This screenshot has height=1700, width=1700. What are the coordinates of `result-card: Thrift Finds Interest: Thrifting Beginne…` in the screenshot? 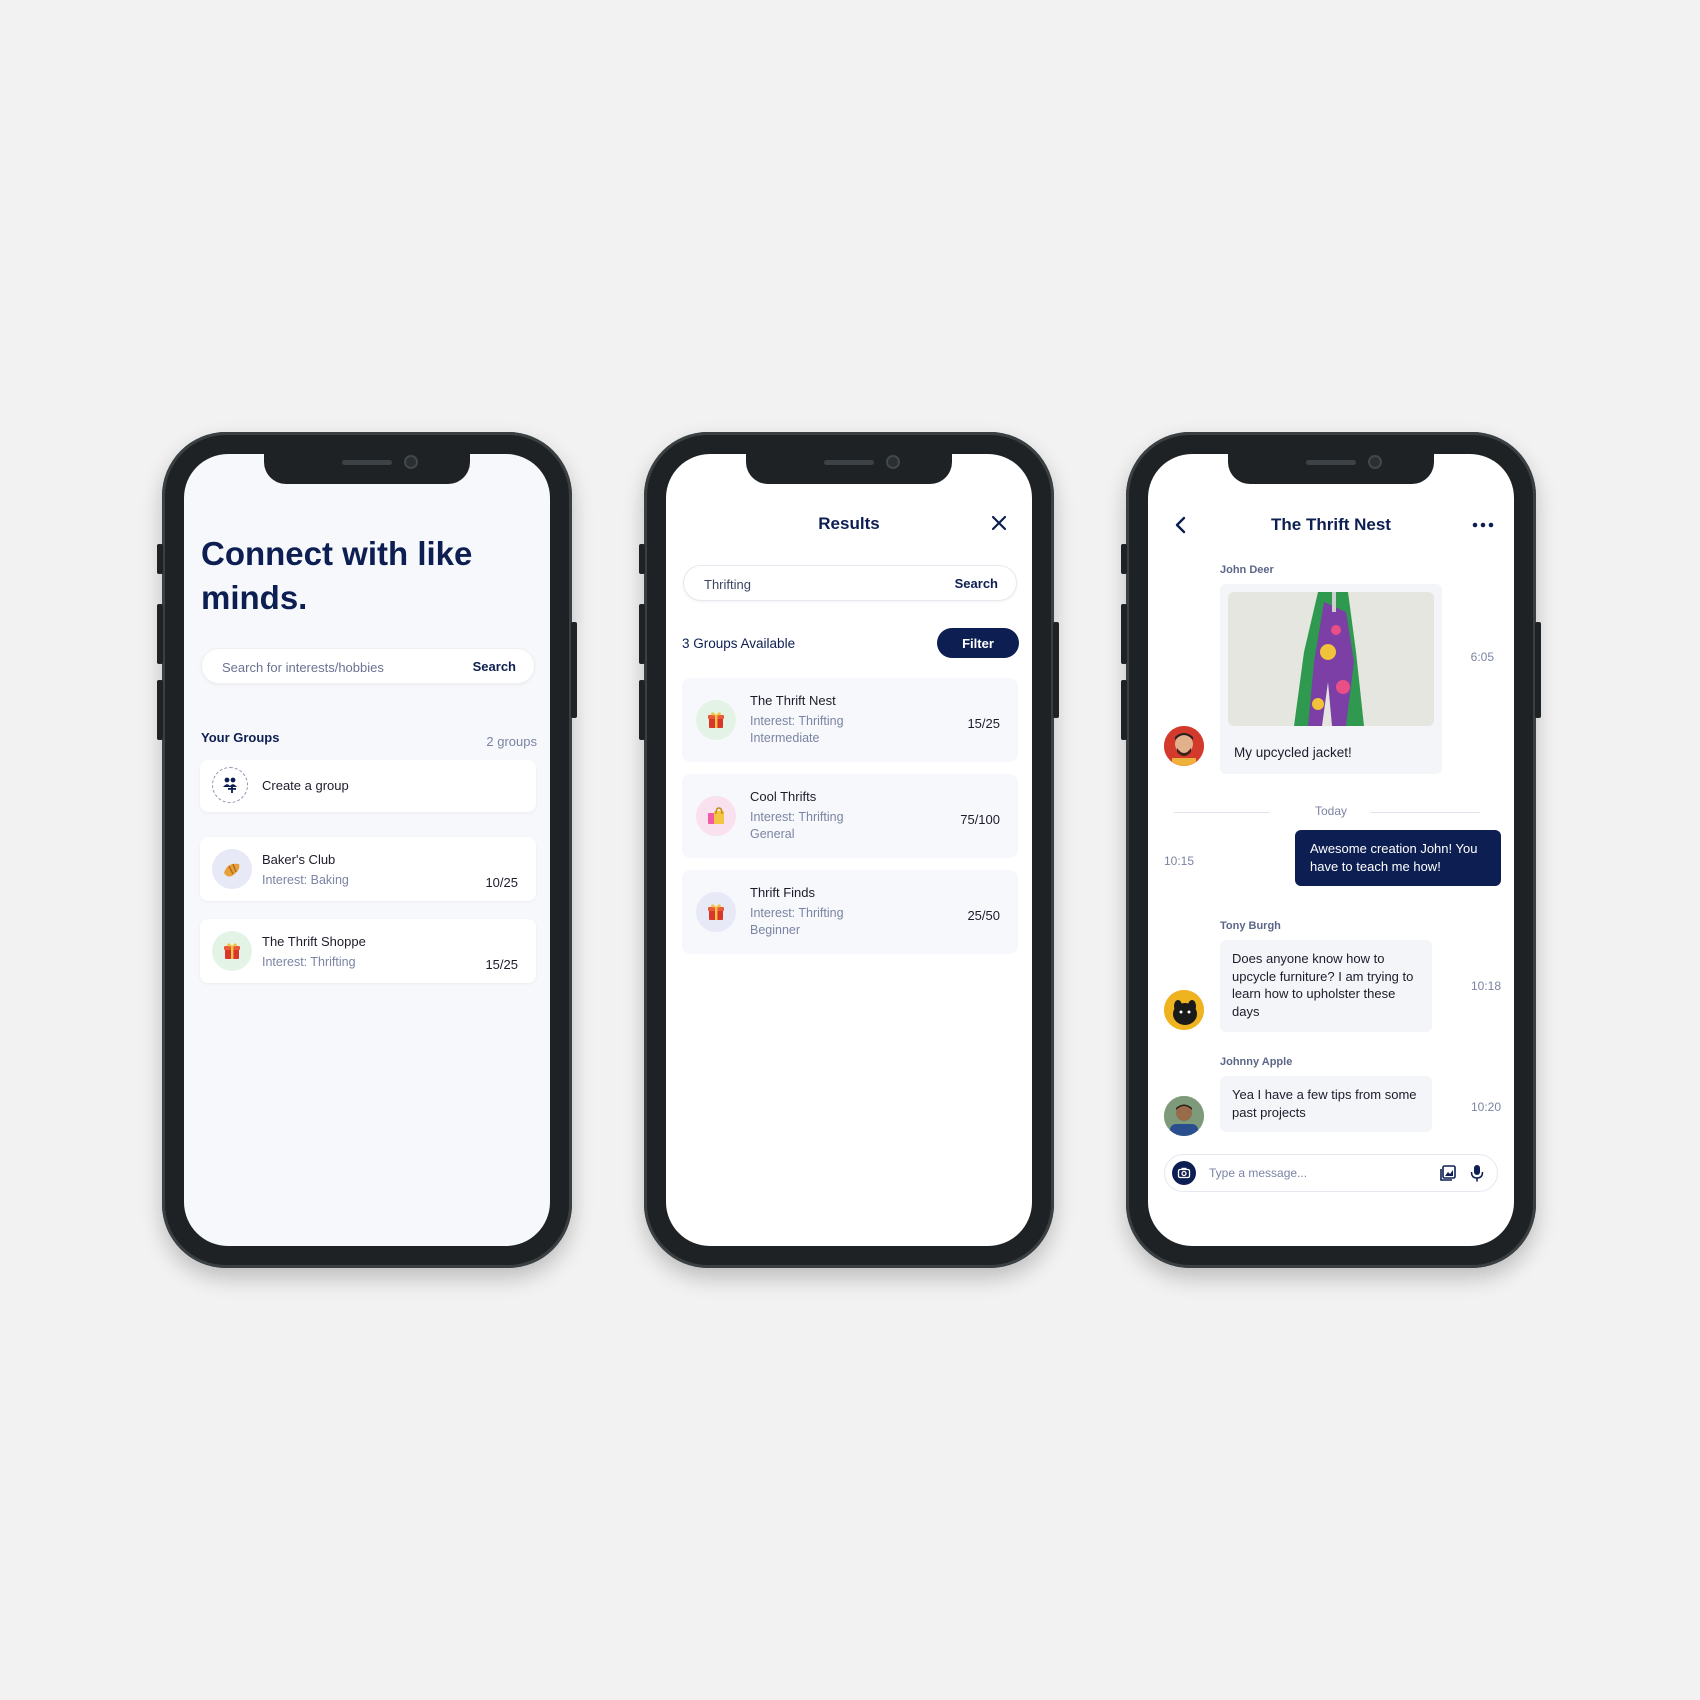 It's located at (850, 912).